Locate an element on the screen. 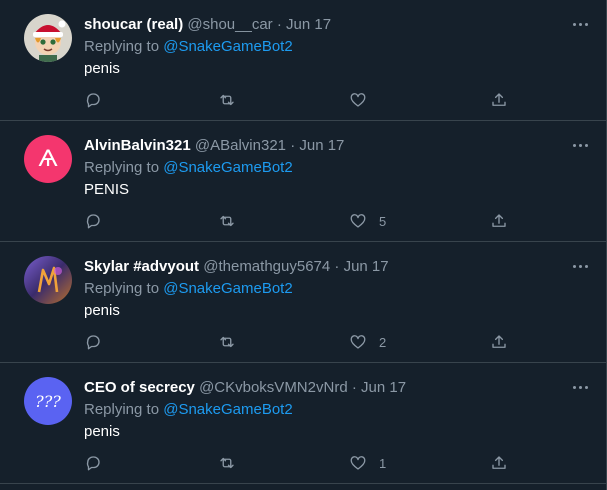 The height and width of the screenshot is (490, 607). like-count: 2 is located at coordinates (383, 342).